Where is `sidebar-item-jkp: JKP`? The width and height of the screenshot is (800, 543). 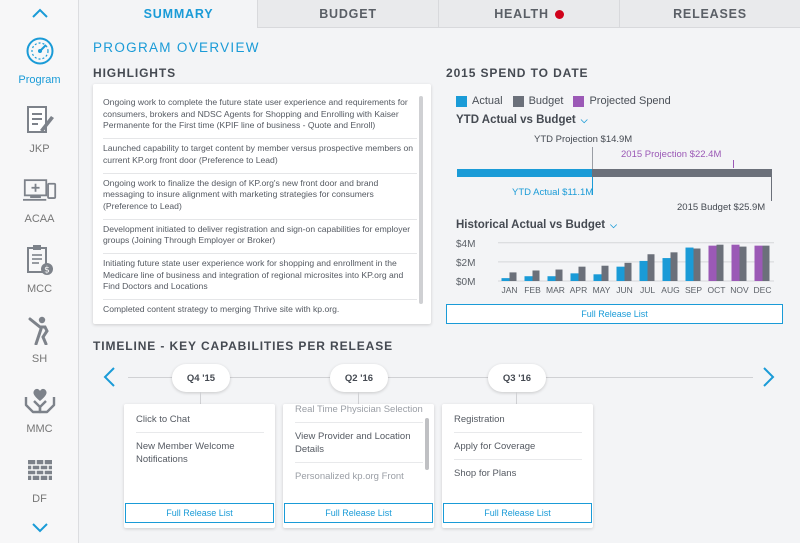
sidebar-item-jkp: JKP is located at coordinates (39, 129).